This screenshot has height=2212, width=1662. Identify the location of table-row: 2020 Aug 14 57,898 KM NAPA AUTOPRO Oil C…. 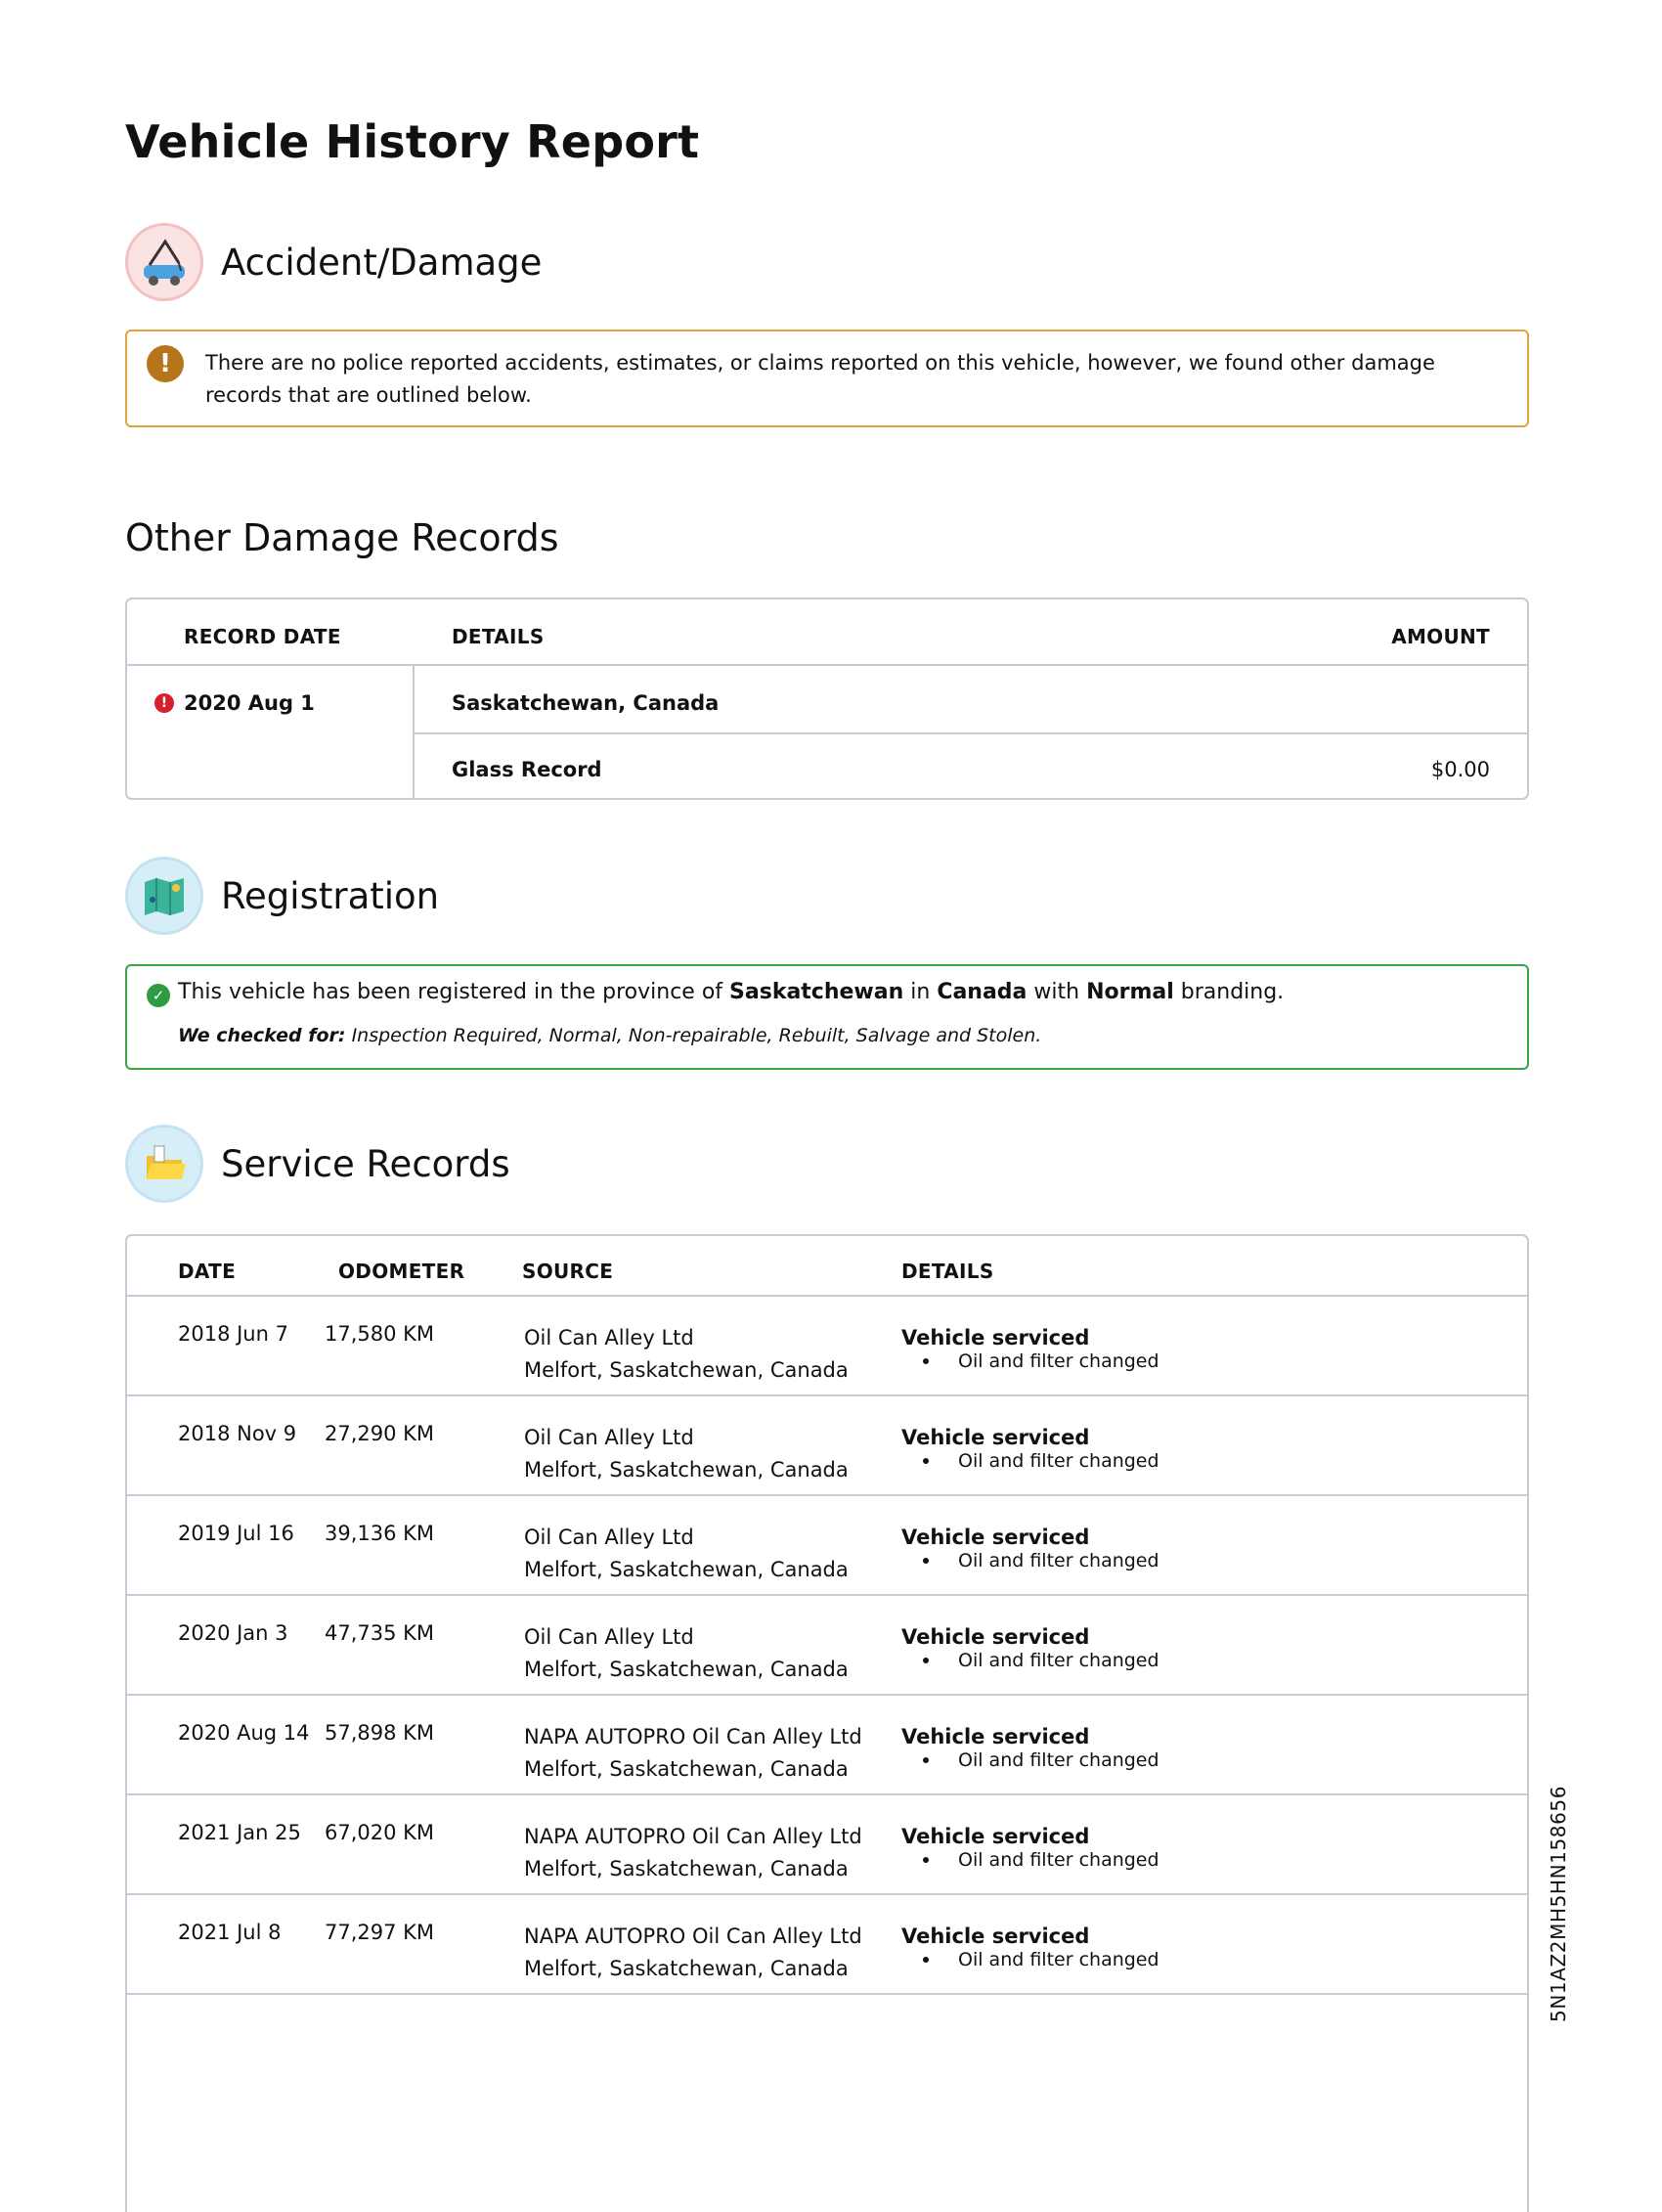
(827, 1745).